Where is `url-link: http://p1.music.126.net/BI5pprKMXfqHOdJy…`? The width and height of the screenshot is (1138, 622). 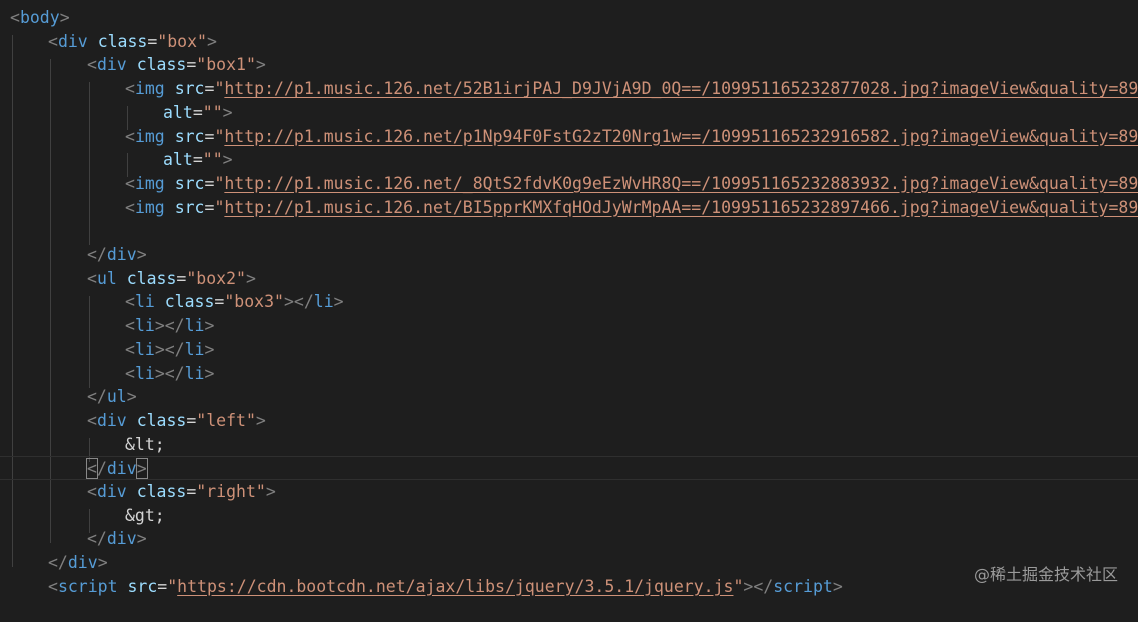 url-link: http://p1.music.126.net/BI5pprKMXfqHOdJy… is located at coordinates (681, 207).